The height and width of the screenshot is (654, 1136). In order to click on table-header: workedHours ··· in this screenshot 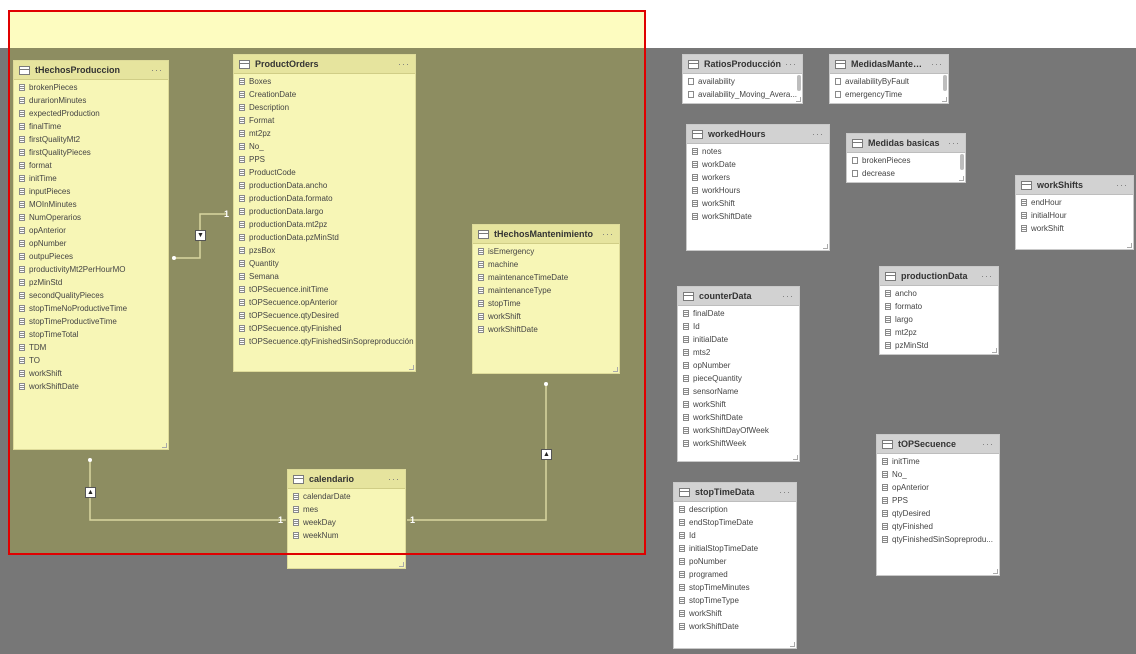, I will do `click(758, 134)`.